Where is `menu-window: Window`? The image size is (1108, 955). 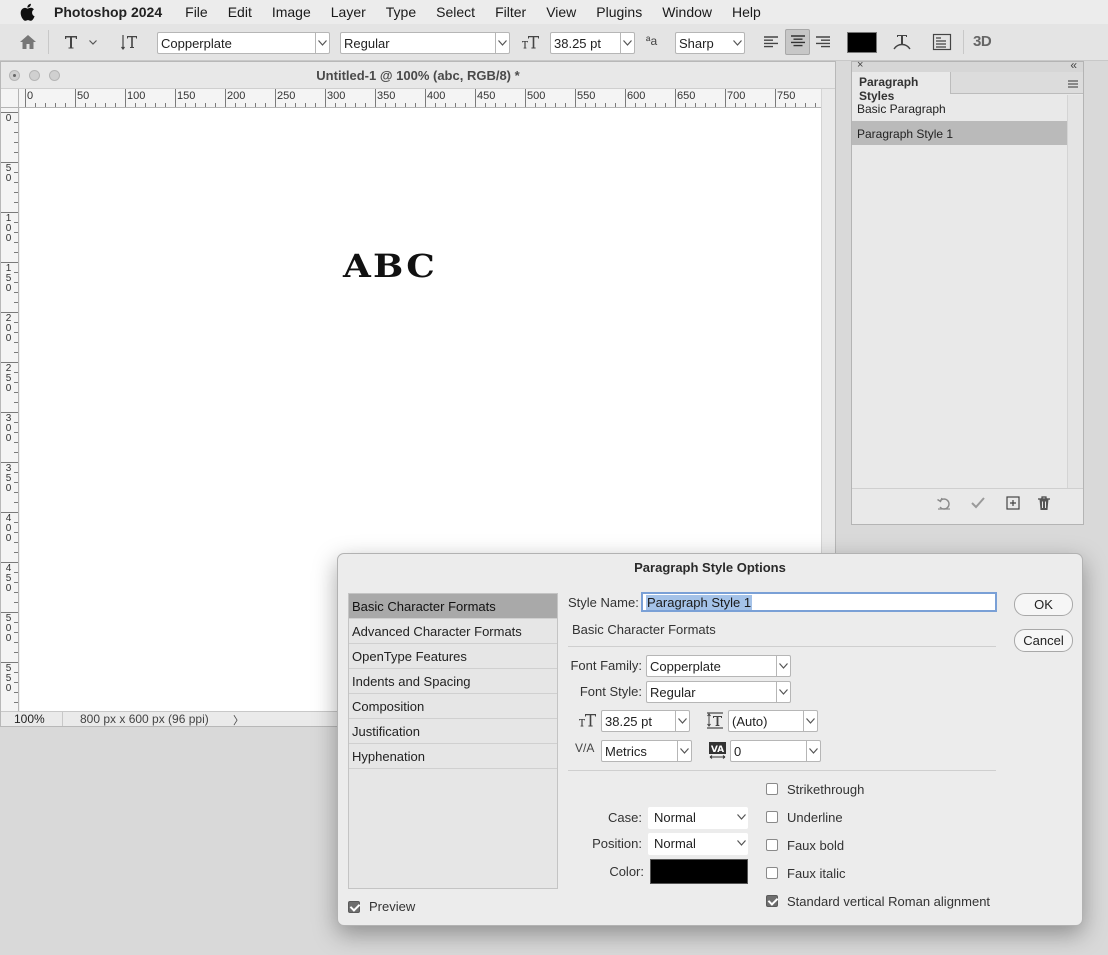
menu-window: Window is located at coordinates (687, 12).